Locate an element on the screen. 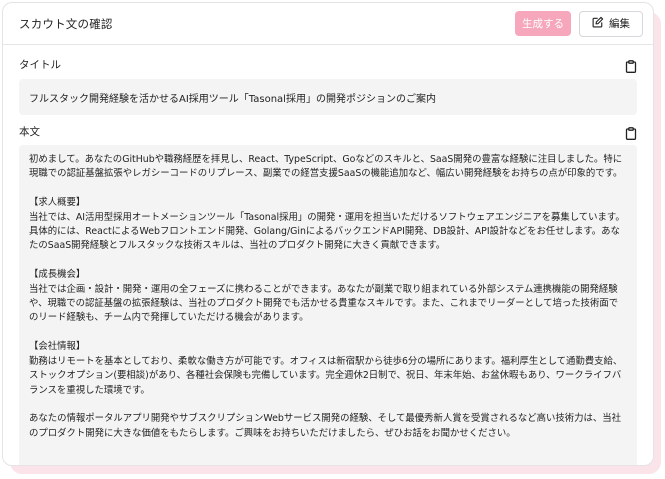 The height and width of the screenshot is (479, 665). title-label: タイトル is located at coordinates (40, 64).